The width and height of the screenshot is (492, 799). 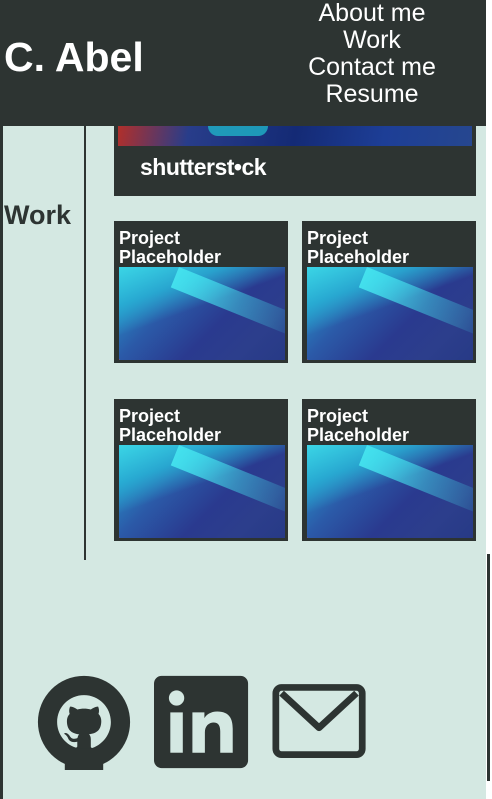 I want to click on github-link, so click(x=84, y=722).